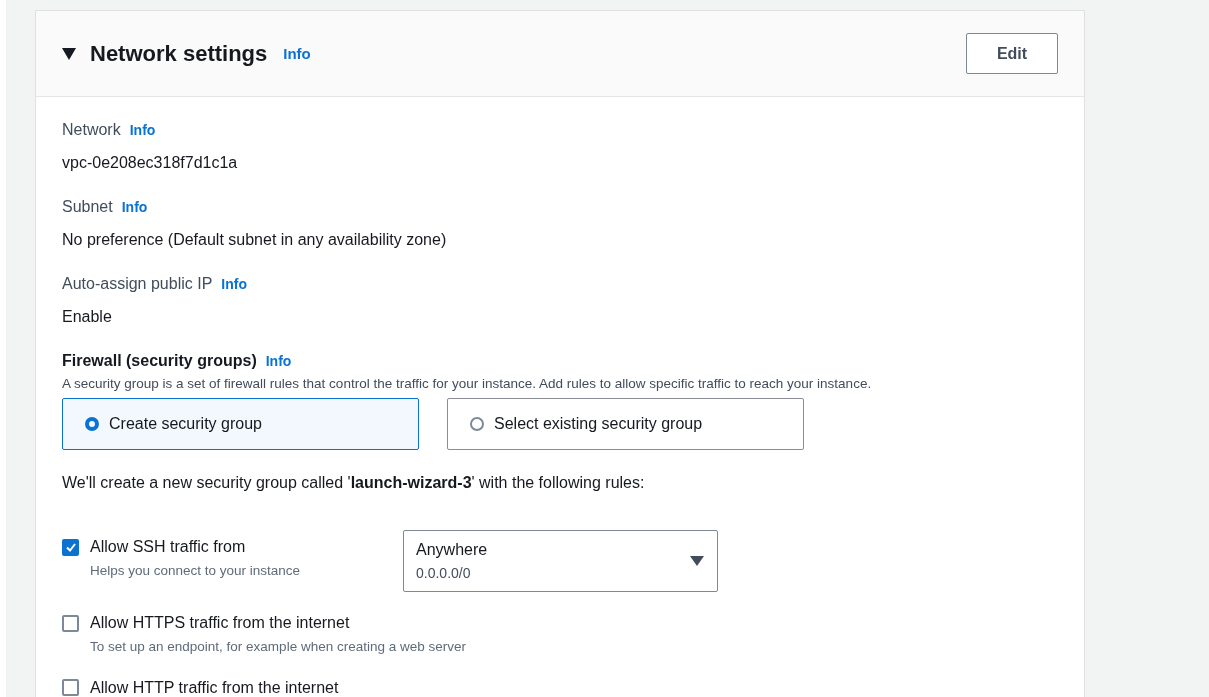  I want to click on check-icon, so click(70, 547).